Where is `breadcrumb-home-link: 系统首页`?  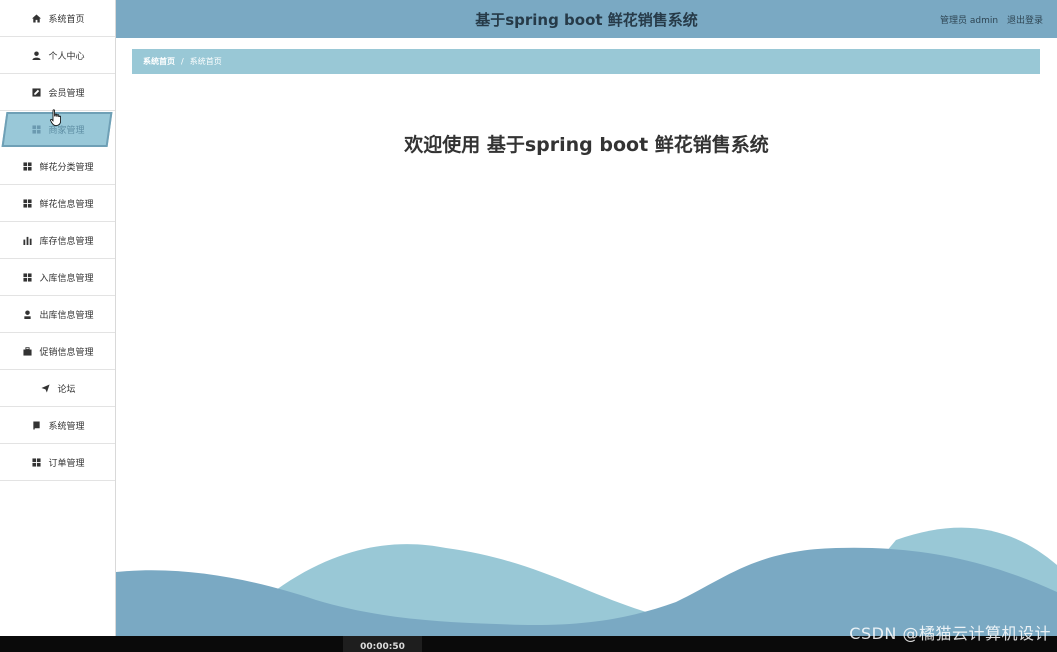
breadcrumb-home-link: 系统首页 is located at coordinates (159, 61).